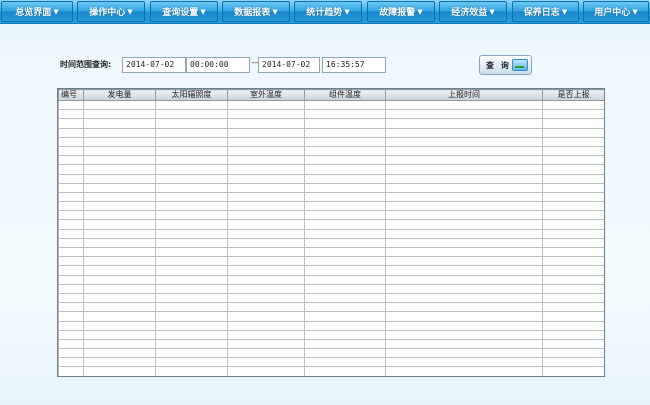 This screenshot has width=650, height=405. Describe the element at coordinates (33, 13) in the screenshot. I see `nav-item-label: 总览界面` at that location.